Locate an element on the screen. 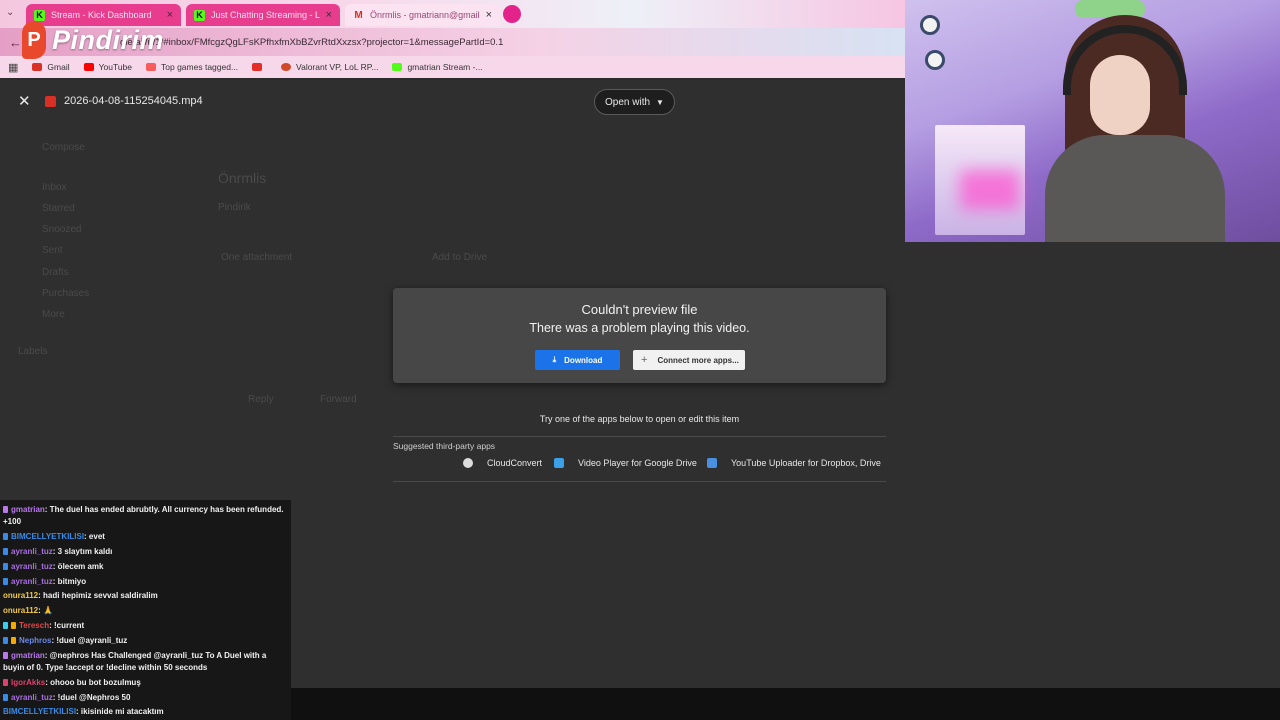 This screenshot has height=720, width=1280. download-label: Download is located at coordinates (583, 360).